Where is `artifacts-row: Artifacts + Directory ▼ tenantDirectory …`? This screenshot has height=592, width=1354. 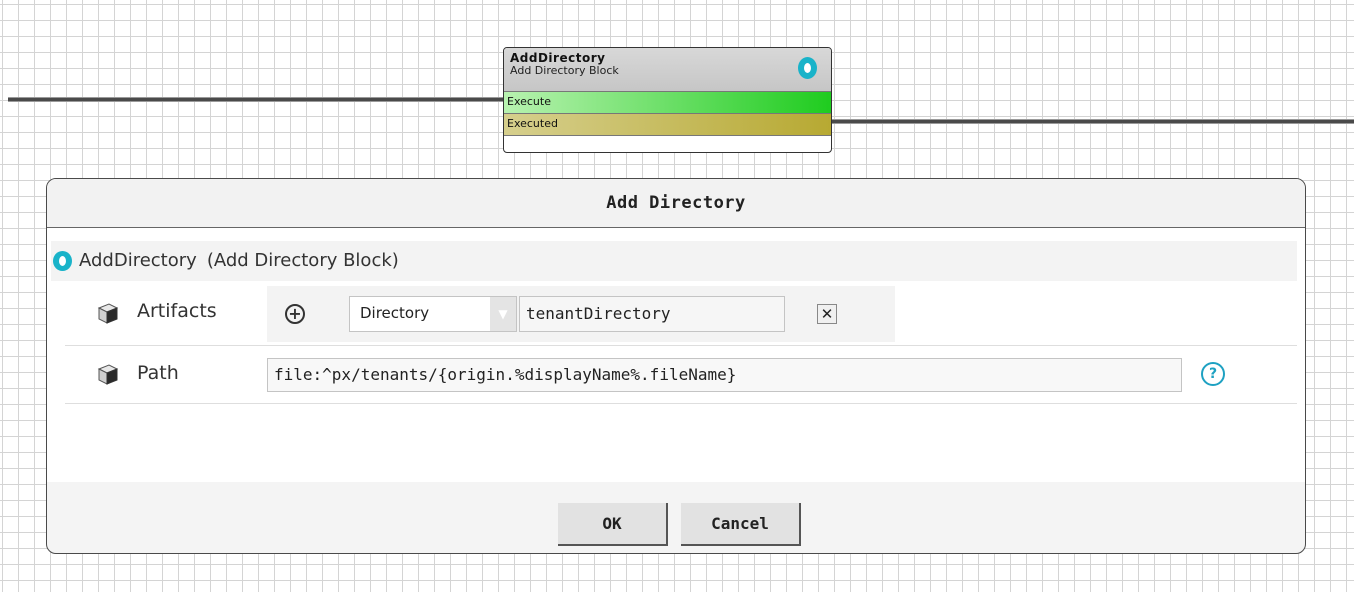 artifacts-row: Artifacts + Directory ▼ tenantDirectory … is located at coordinates (681, 313).